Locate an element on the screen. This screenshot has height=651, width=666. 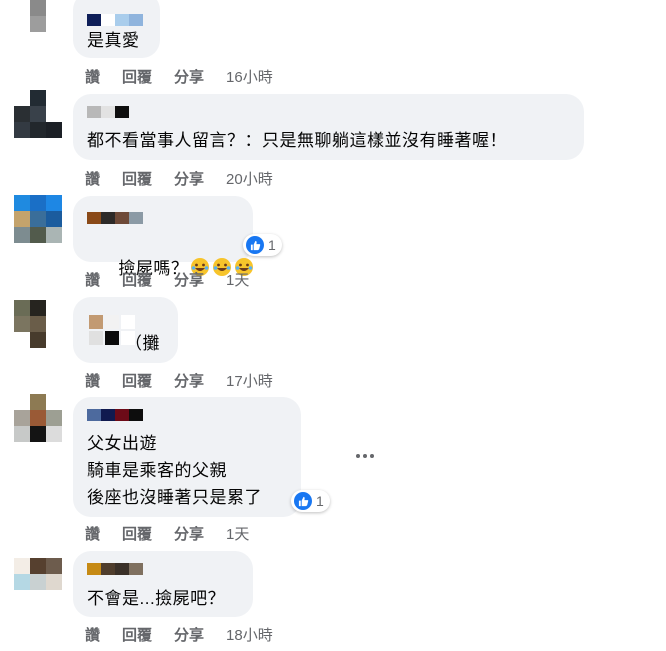
comment-bubble: 撿屍嗎？ is located at coordinates (163, 237).